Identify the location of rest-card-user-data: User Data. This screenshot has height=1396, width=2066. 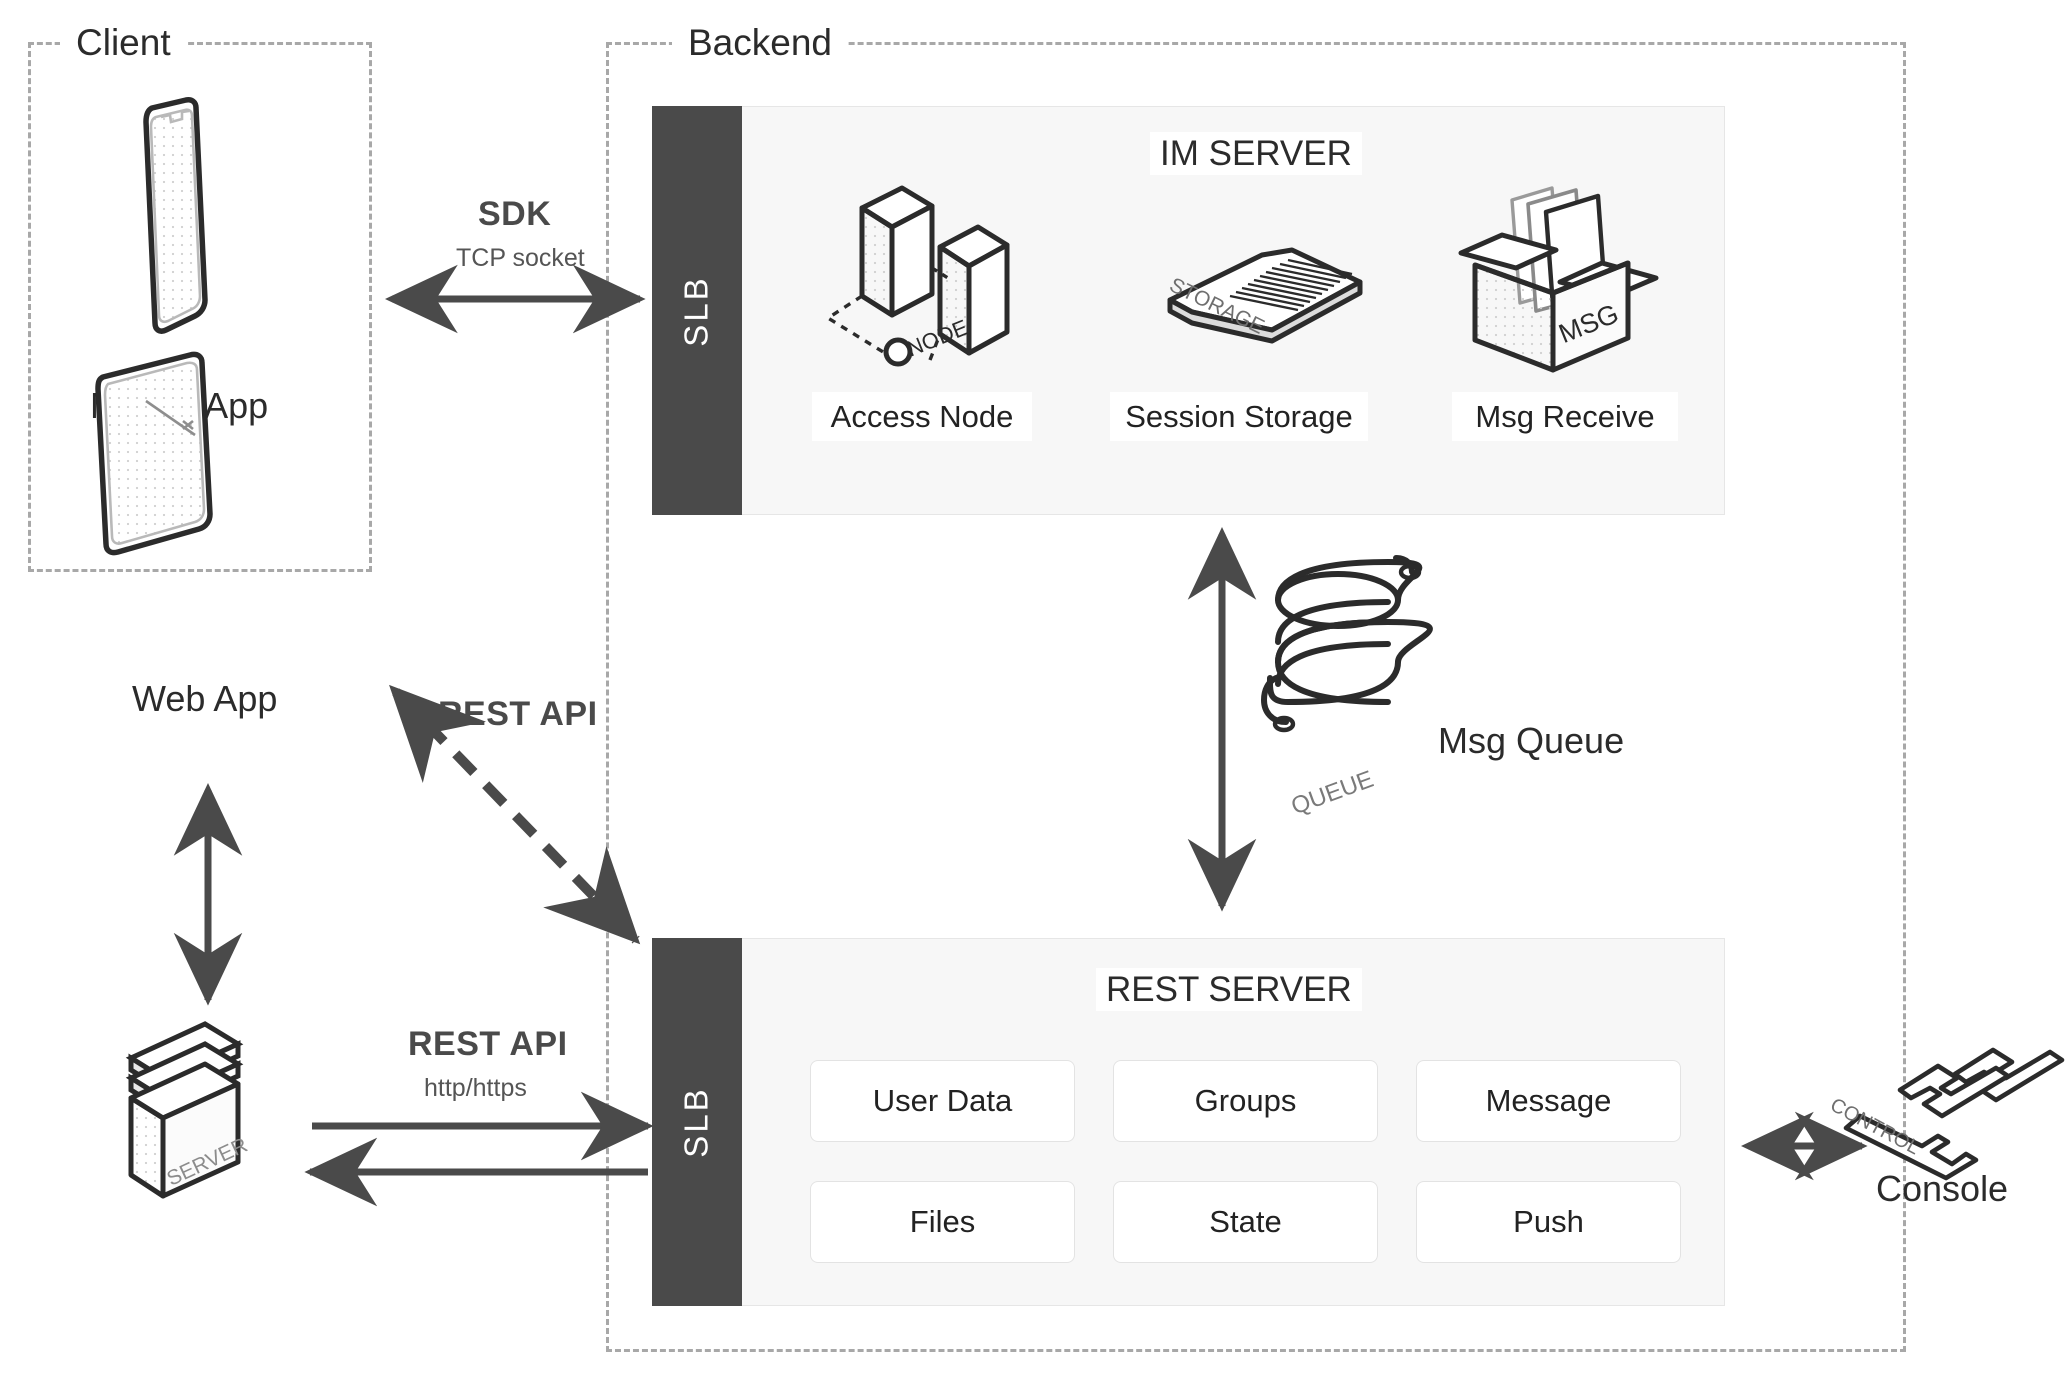
(942, 1101).